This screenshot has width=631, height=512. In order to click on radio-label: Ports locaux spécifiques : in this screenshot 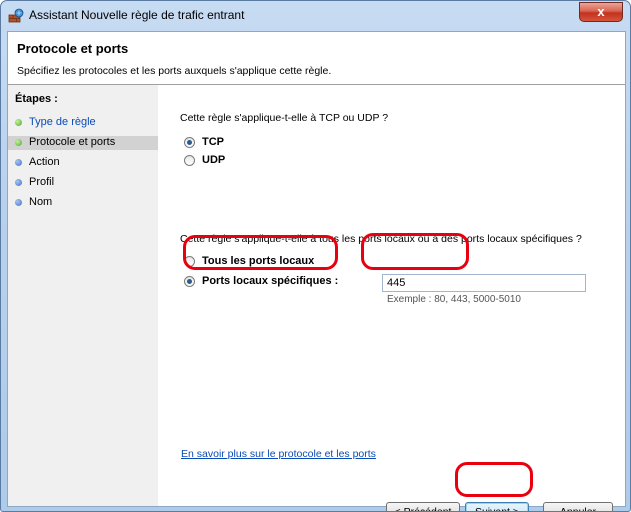, I will do `click(270, 281)`.